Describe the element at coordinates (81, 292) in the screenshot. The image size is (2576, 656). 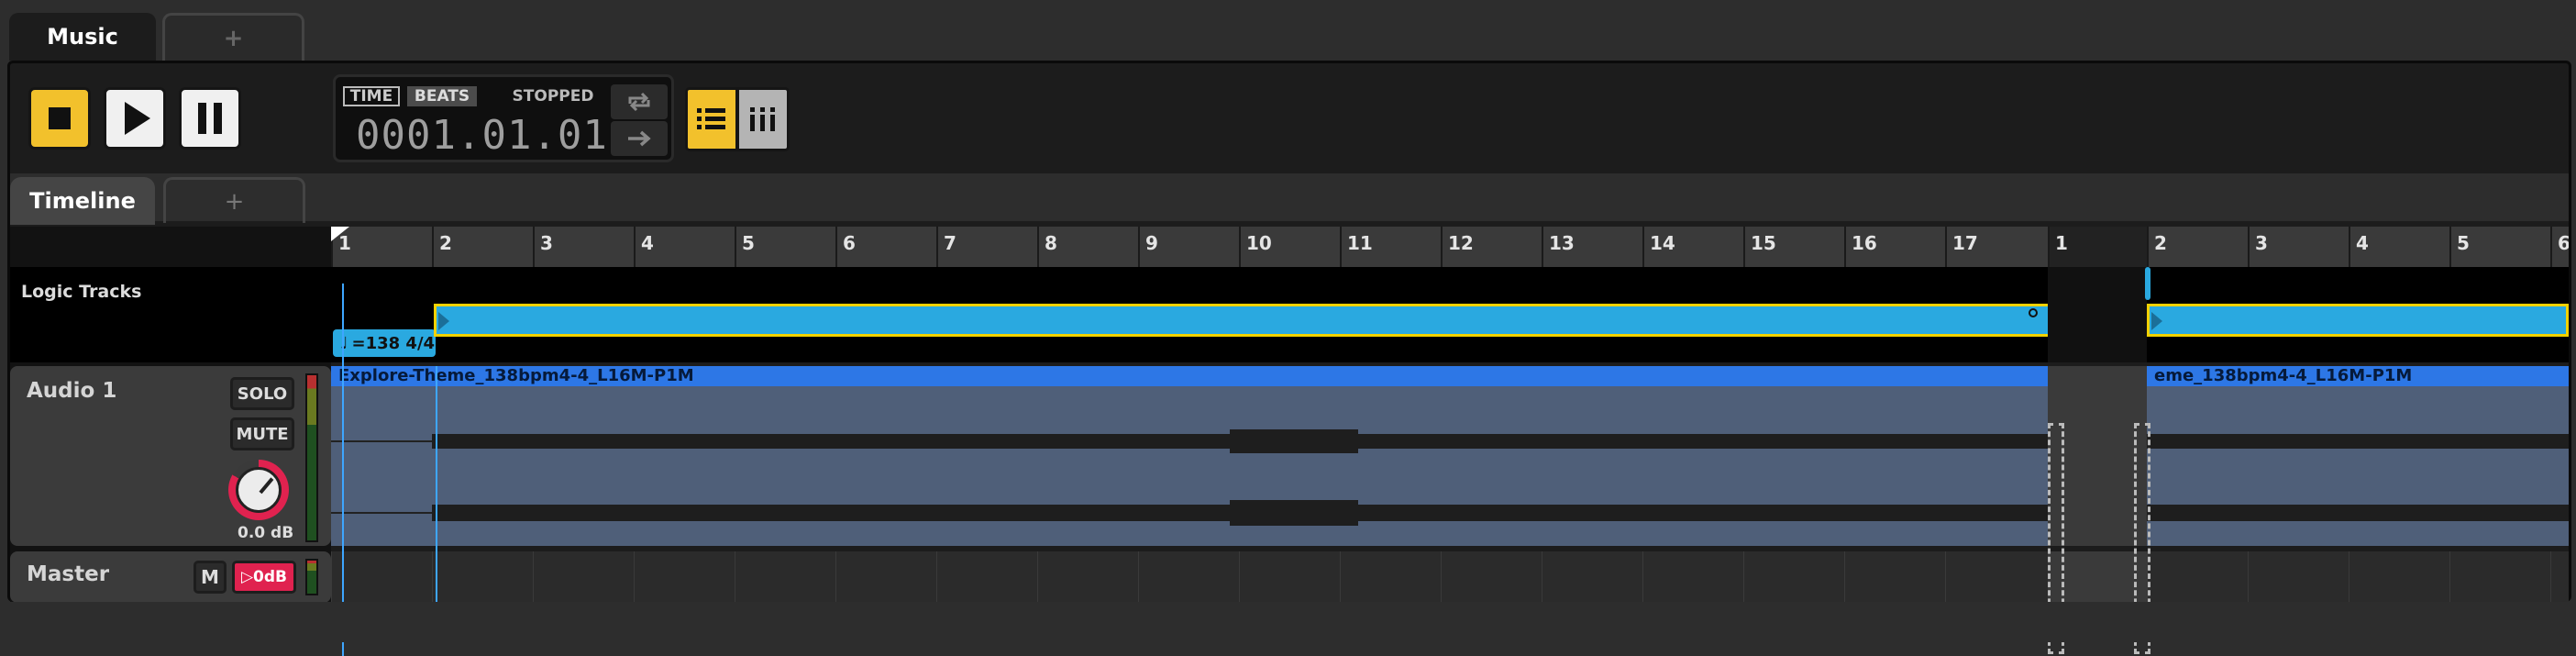
I see `logic-tracks-label: Logic Tracks` at that location.